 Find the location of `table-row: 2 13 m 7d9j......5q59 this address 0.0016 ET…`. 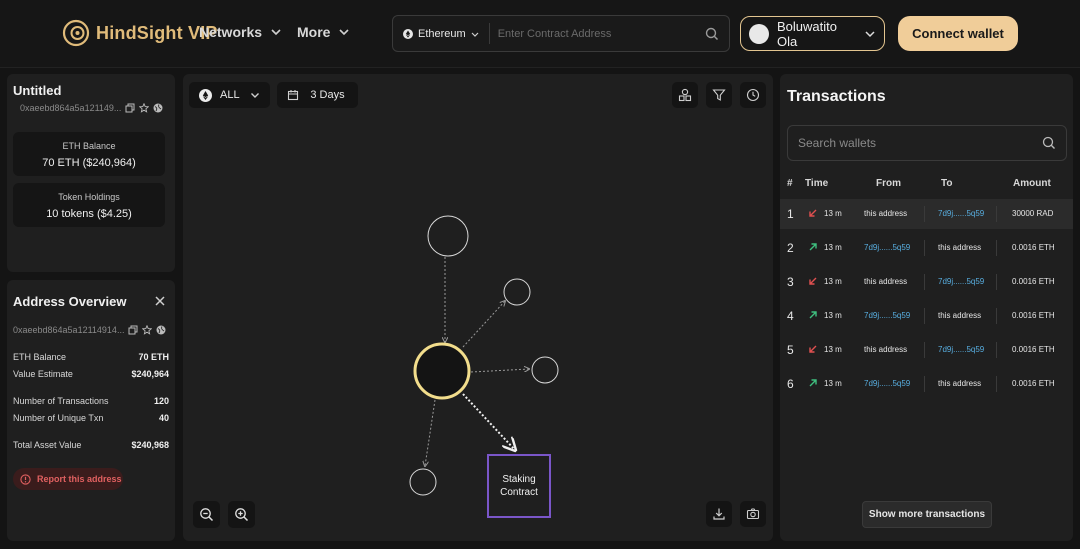

table-row: 2 13 m 7d9j......5q59 this address 0.0016 ET… is located at coordinates (926, 248).